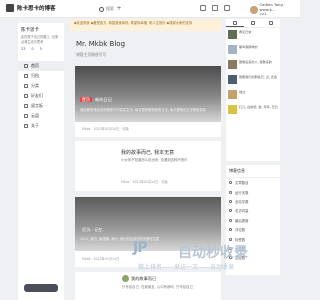 The image size is (320, 300). Describe the element at coordinates (230, 201) in the screenshot. I see `text-icon` at that location.